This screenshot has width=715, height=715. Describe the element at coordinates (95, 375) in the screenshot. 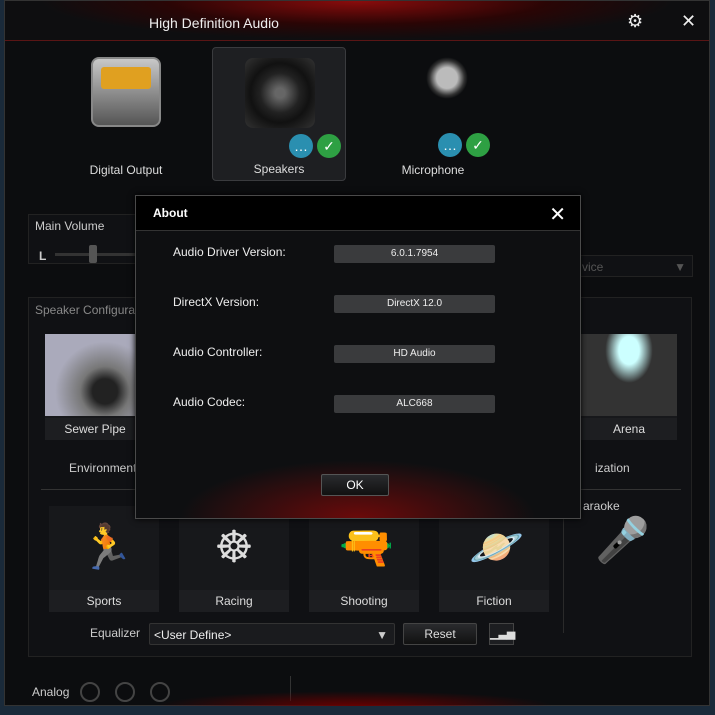

I see `sewer-pipe-image` at that location.